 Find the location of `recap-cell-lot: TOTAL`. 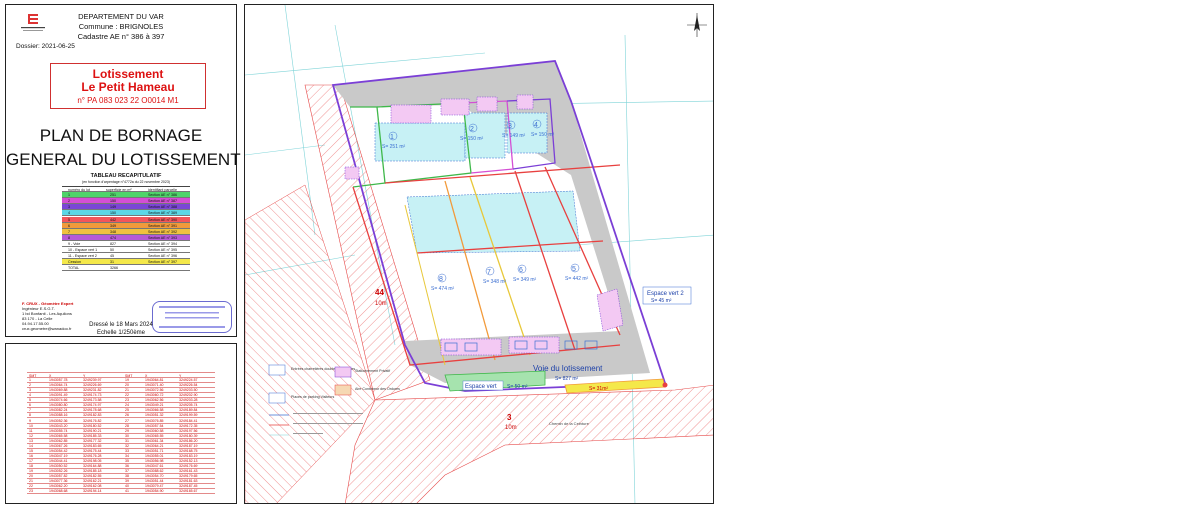

recap-cell-lot: TOTAL is located at coordinates (74, 268).